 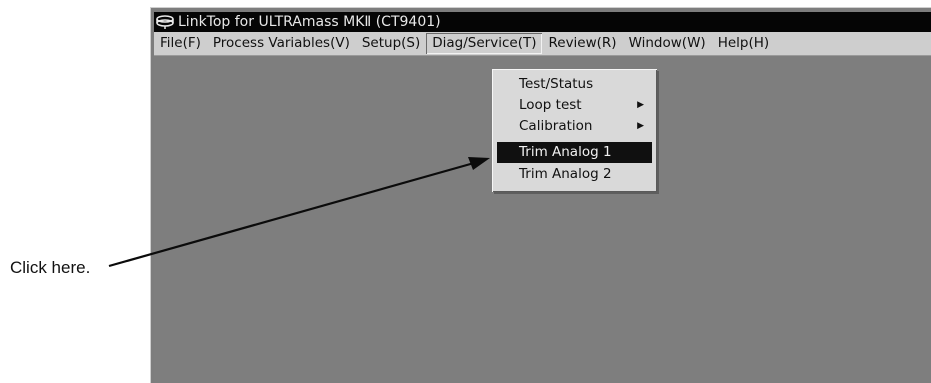 I want to click on annotation-overlay, so click(x=299, y=212).